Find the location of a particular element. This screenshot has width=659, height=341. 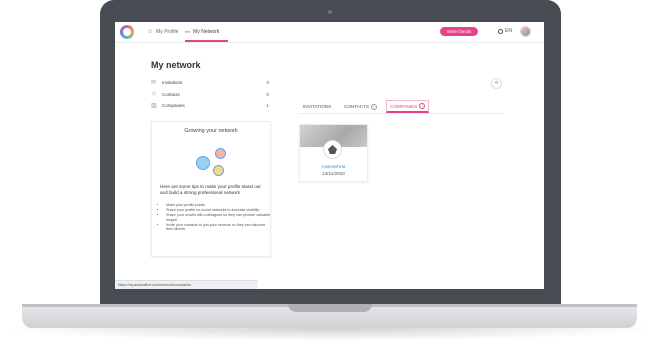

tab-invitations-label: INVITATIONS is located at coordinates (317, 106).